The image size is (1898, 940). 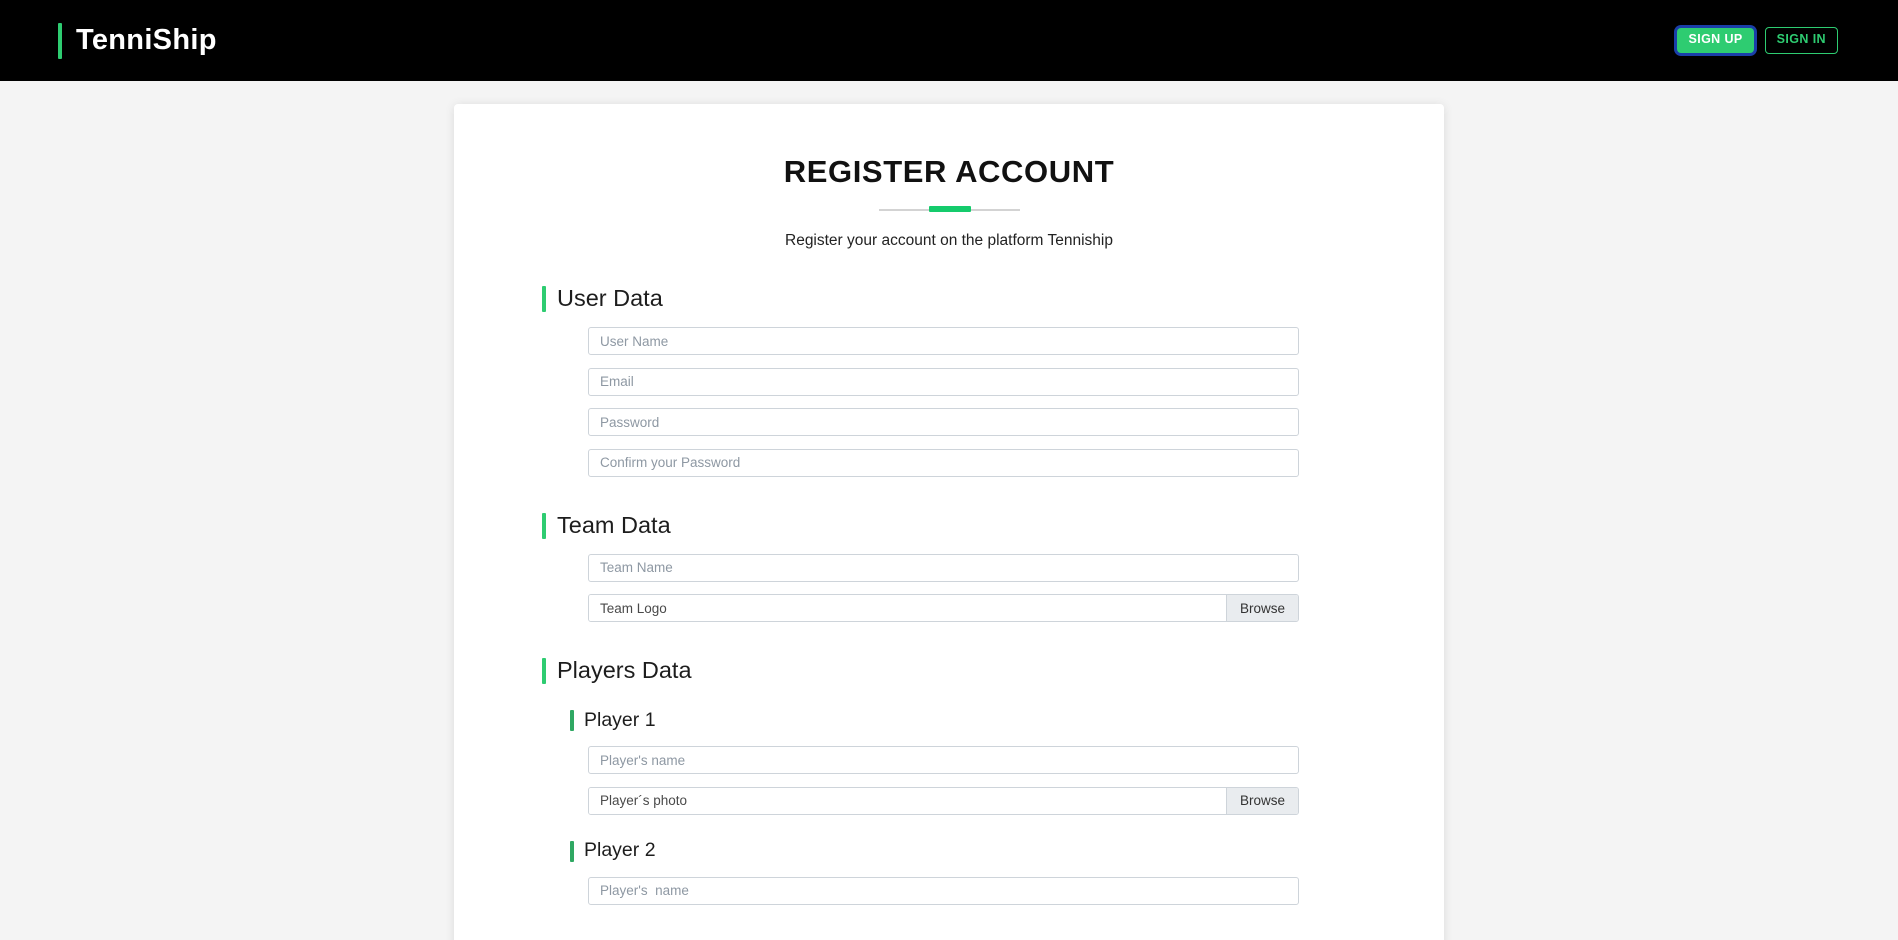 I want to click on title-divider, so click(x=949, y=209).